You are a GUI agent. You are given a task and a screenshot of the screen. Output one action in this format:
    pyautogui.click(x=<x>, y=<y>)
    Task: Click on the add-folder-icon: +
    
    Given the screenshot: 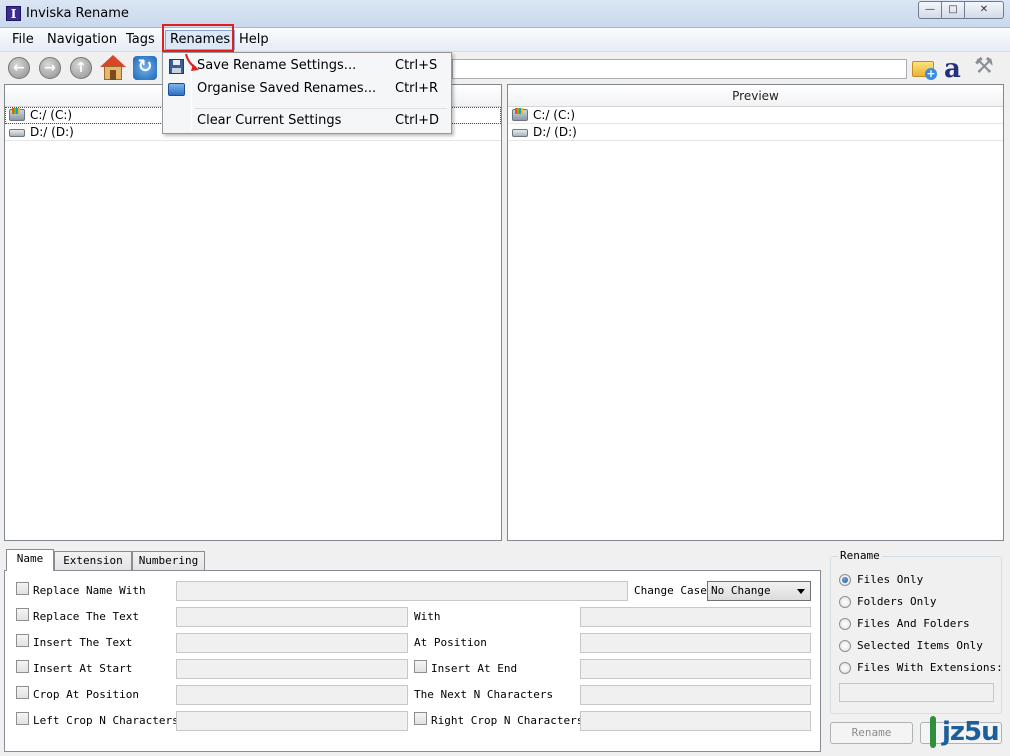 What is the action you would take?
    pyautogui.click(x=925, y=68)
    